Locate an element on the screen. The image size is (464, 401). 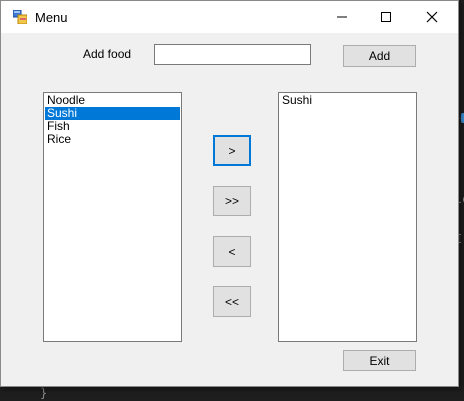
minimize-button is located at coordinates (342, 17).